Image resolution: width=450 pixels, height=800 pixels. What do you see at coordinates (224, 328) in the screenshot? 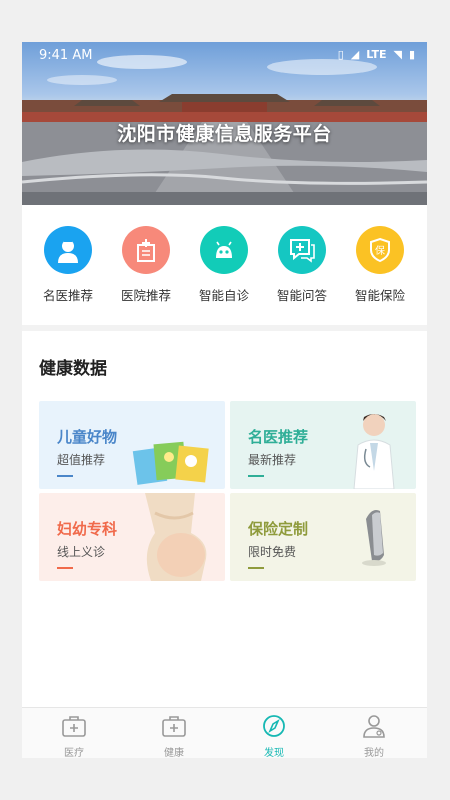
I see `section-divider` at bounding box center [224, 328].